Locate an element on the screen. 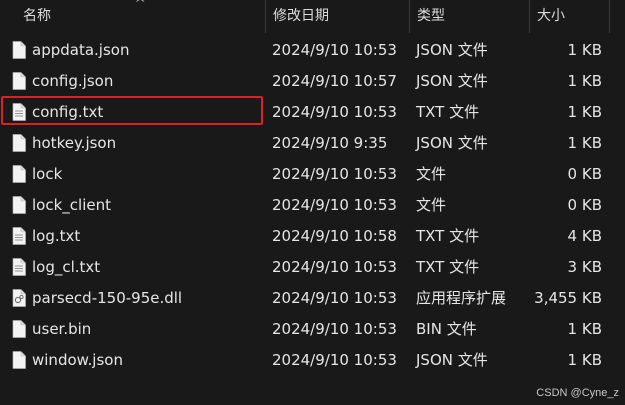  file-date: 2024/9/10 9:35 is located at coordinates (330, 143).